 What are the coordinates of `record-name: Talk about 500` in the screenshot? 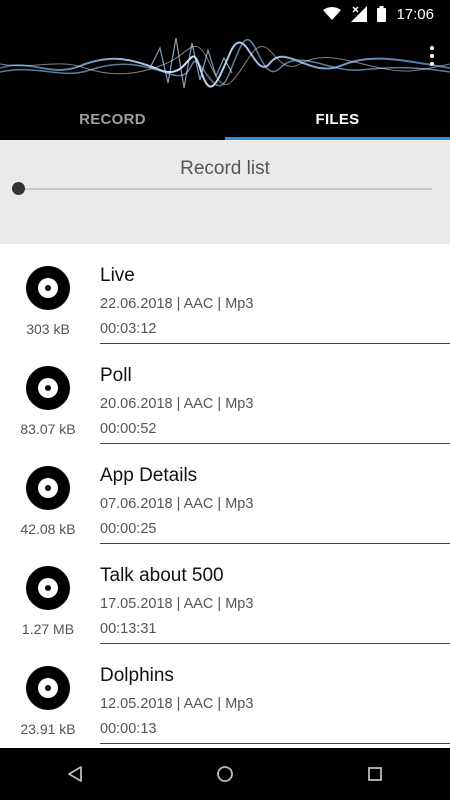 It's located at (162, 575).